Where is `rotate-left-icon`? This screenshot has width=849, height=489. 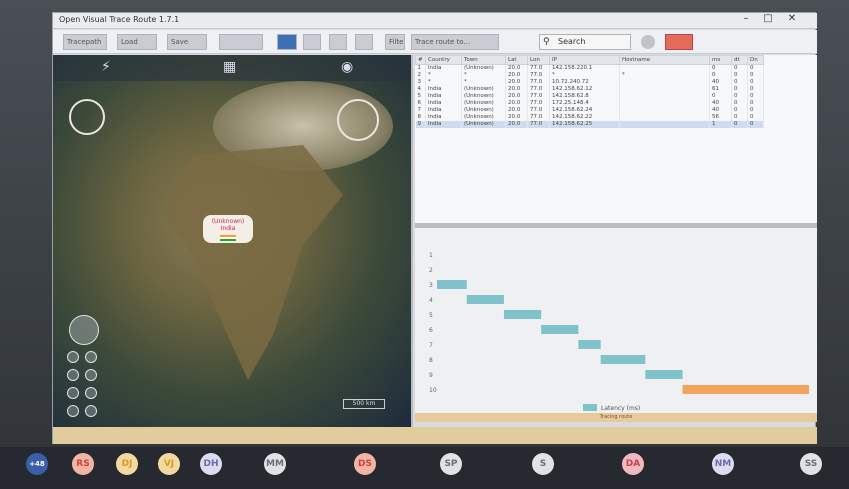 rotate-left-icon is located at coordinates (73, 393).